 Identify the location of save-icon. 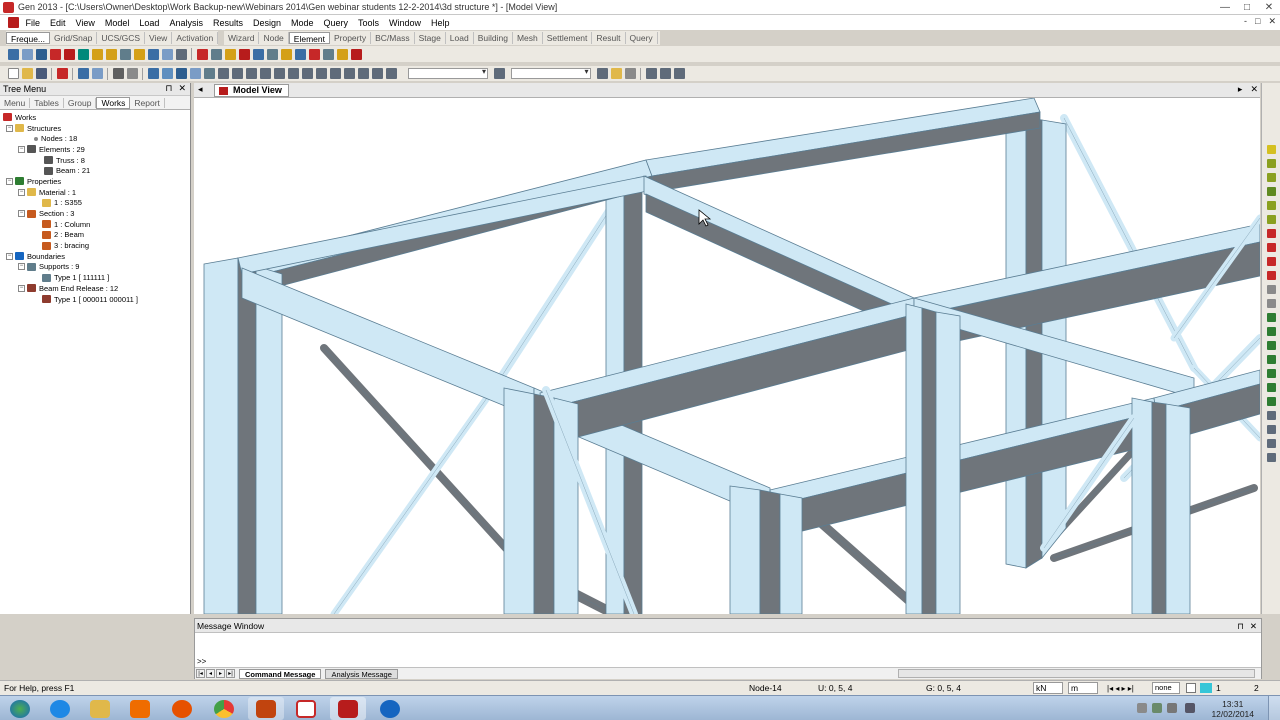
(41, 73).